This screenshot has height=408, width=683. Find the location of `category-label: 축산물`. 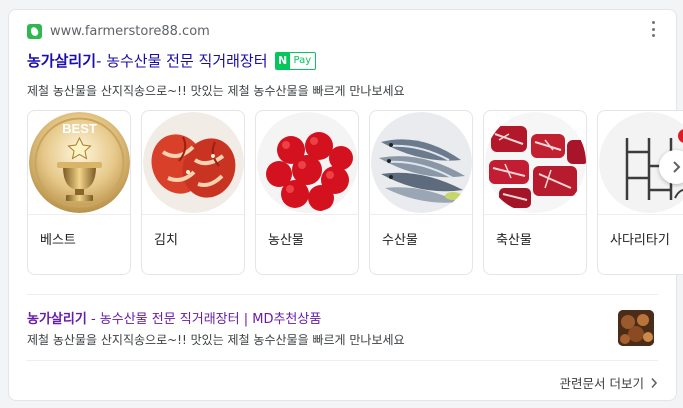

category-label: 축산물 is located at coordinates (514, 238).